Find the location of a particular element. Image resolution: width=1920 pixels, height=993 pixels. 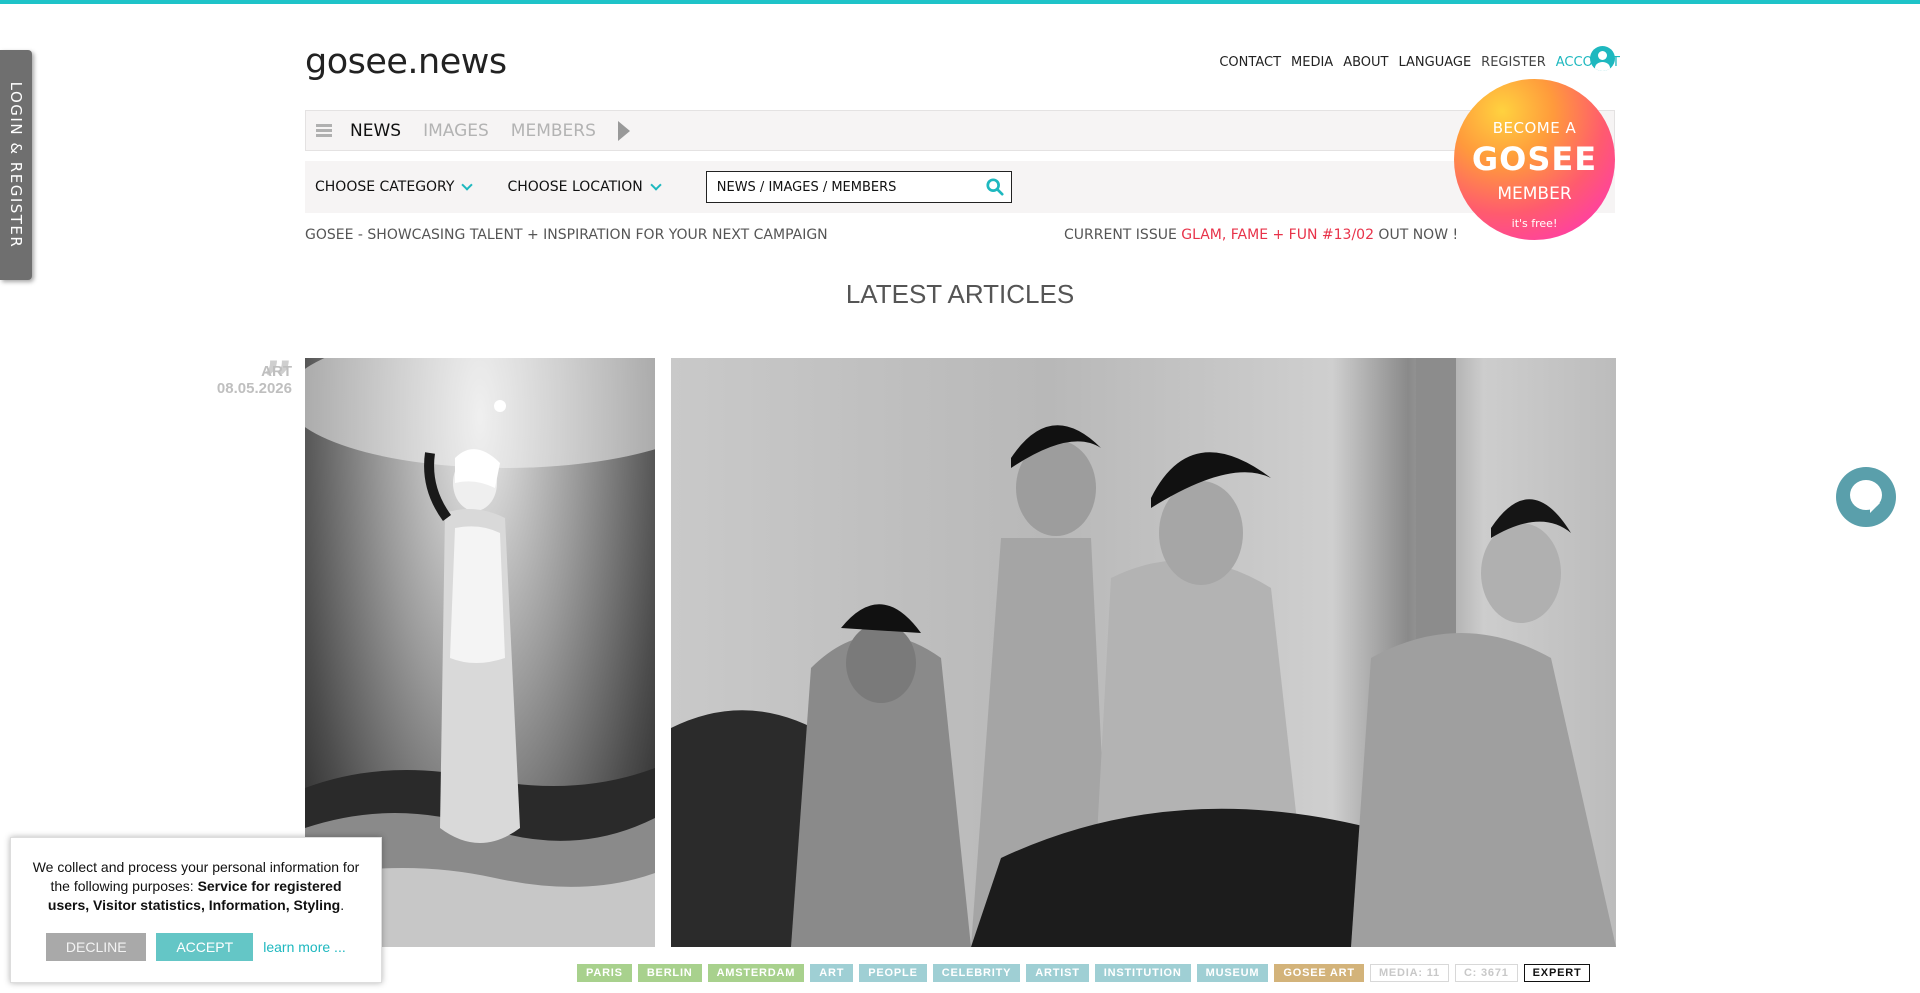

tag-amsterdam: AMSTERDAM is located at coordinates (756, 973).